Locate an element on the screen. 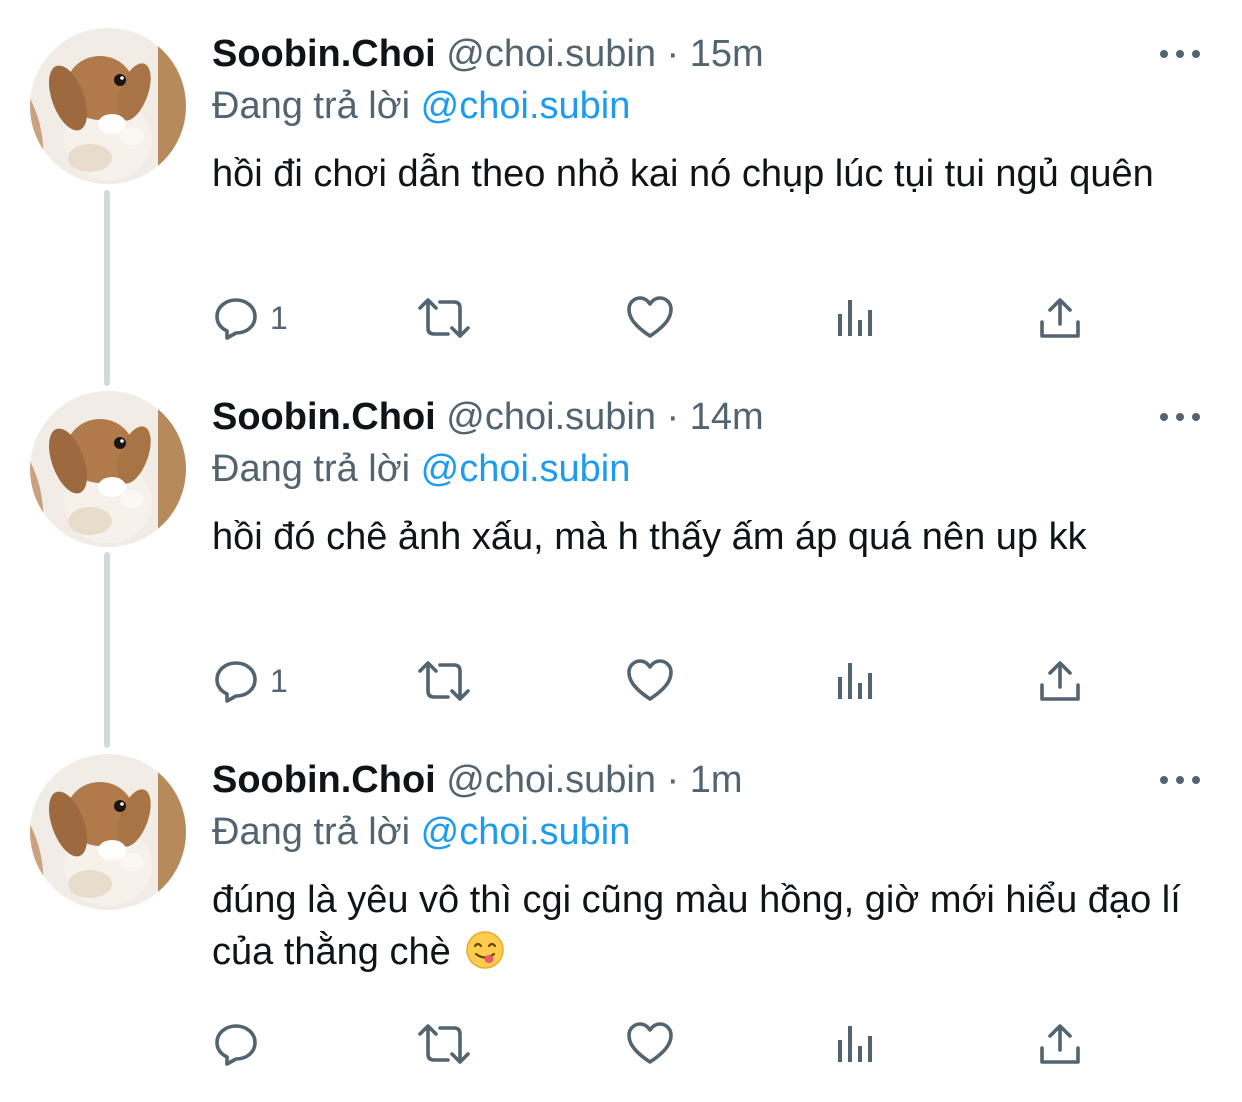 This screenshot has height=1102, width=1242. timestamp: 15m is located at coordinates (727, 54).